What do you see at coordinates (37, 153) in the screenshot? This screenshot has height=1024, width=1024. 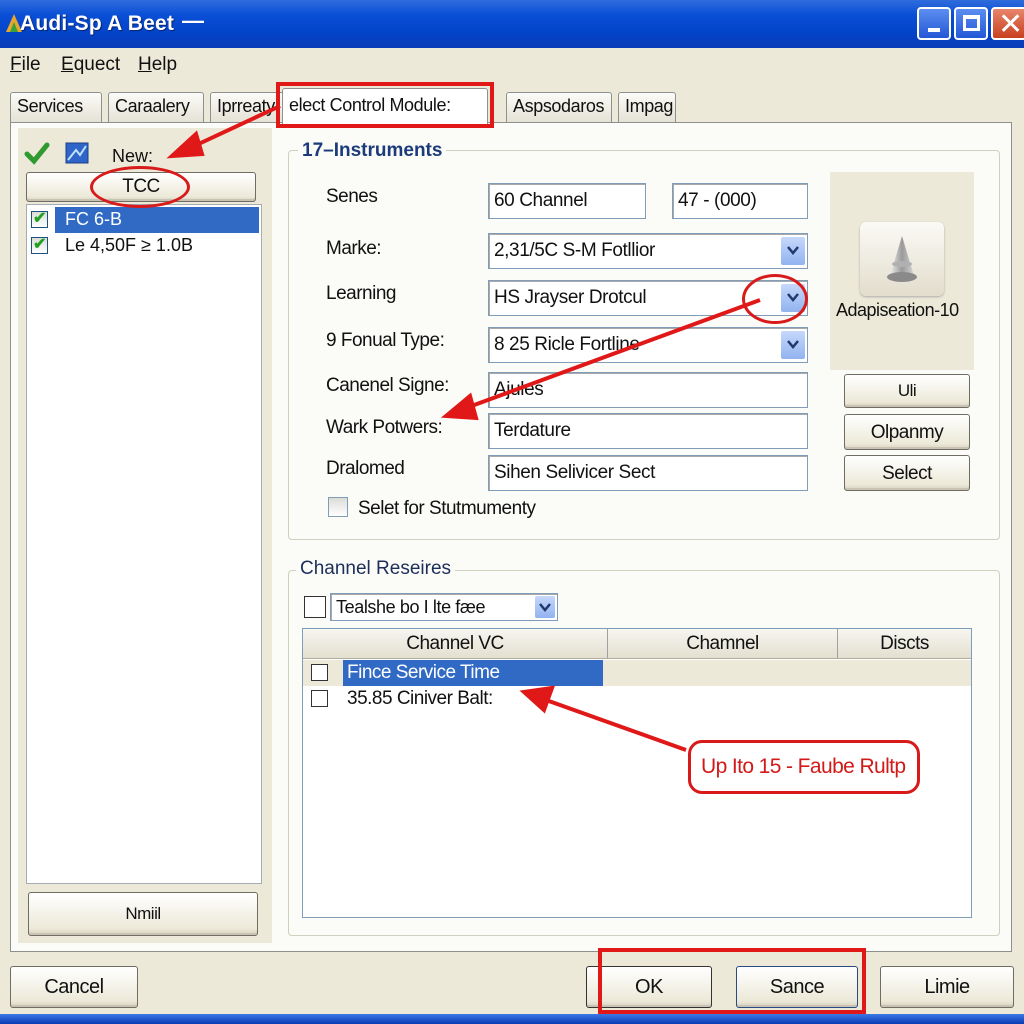 I see `checkmark-icon` at bounding box center [37, 153].